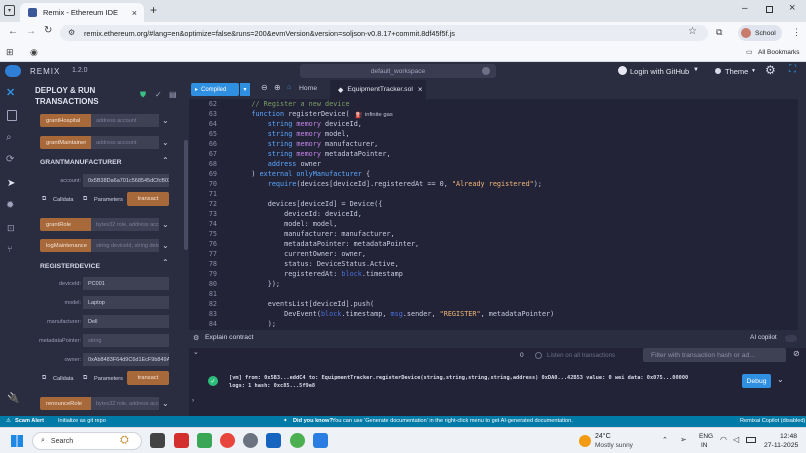  Describe the element at coordinates (44, 199) in the screenshot. I see `calldata-copy-icon: ⧉` at that location.